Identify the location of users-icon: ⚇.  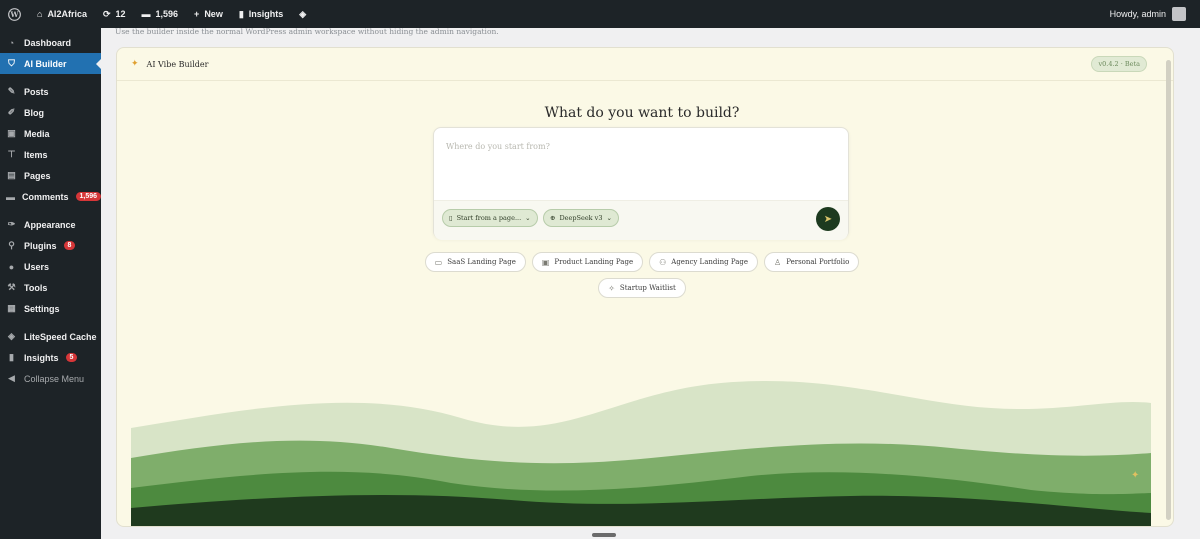
(663, 262).